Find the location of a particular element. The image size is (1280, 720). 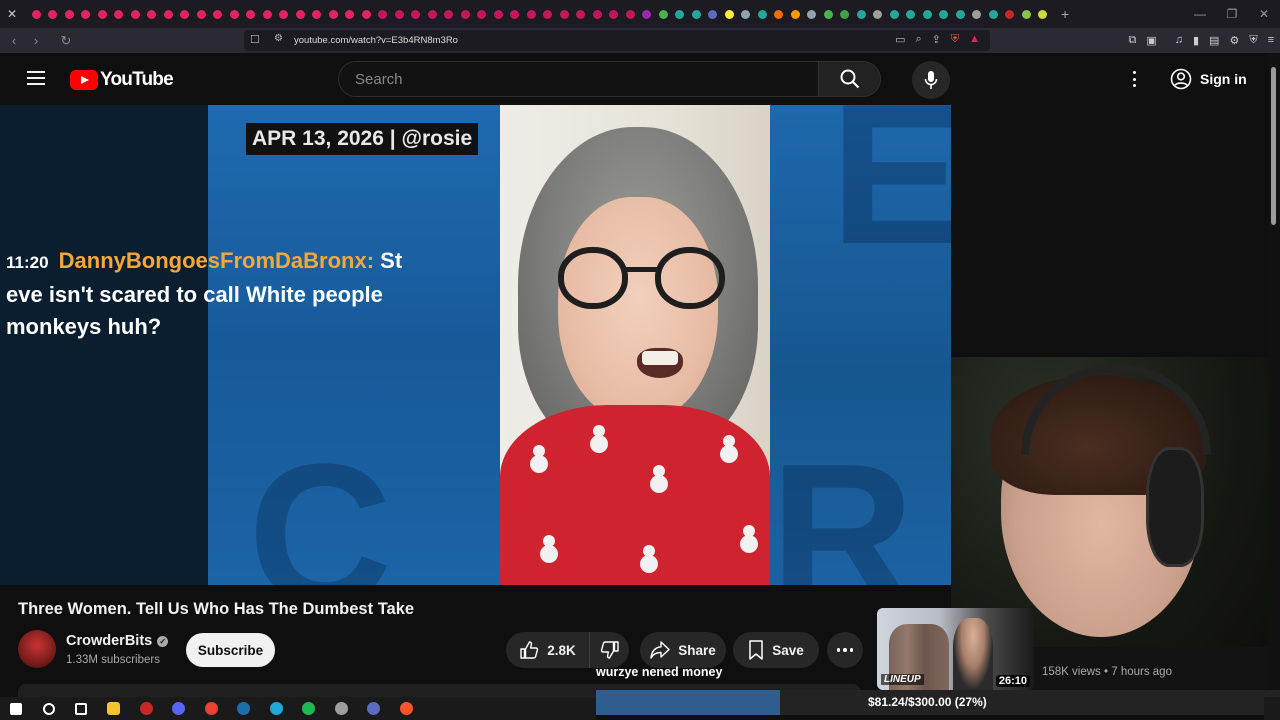

steam-icon is located at coordinates (244, 708).